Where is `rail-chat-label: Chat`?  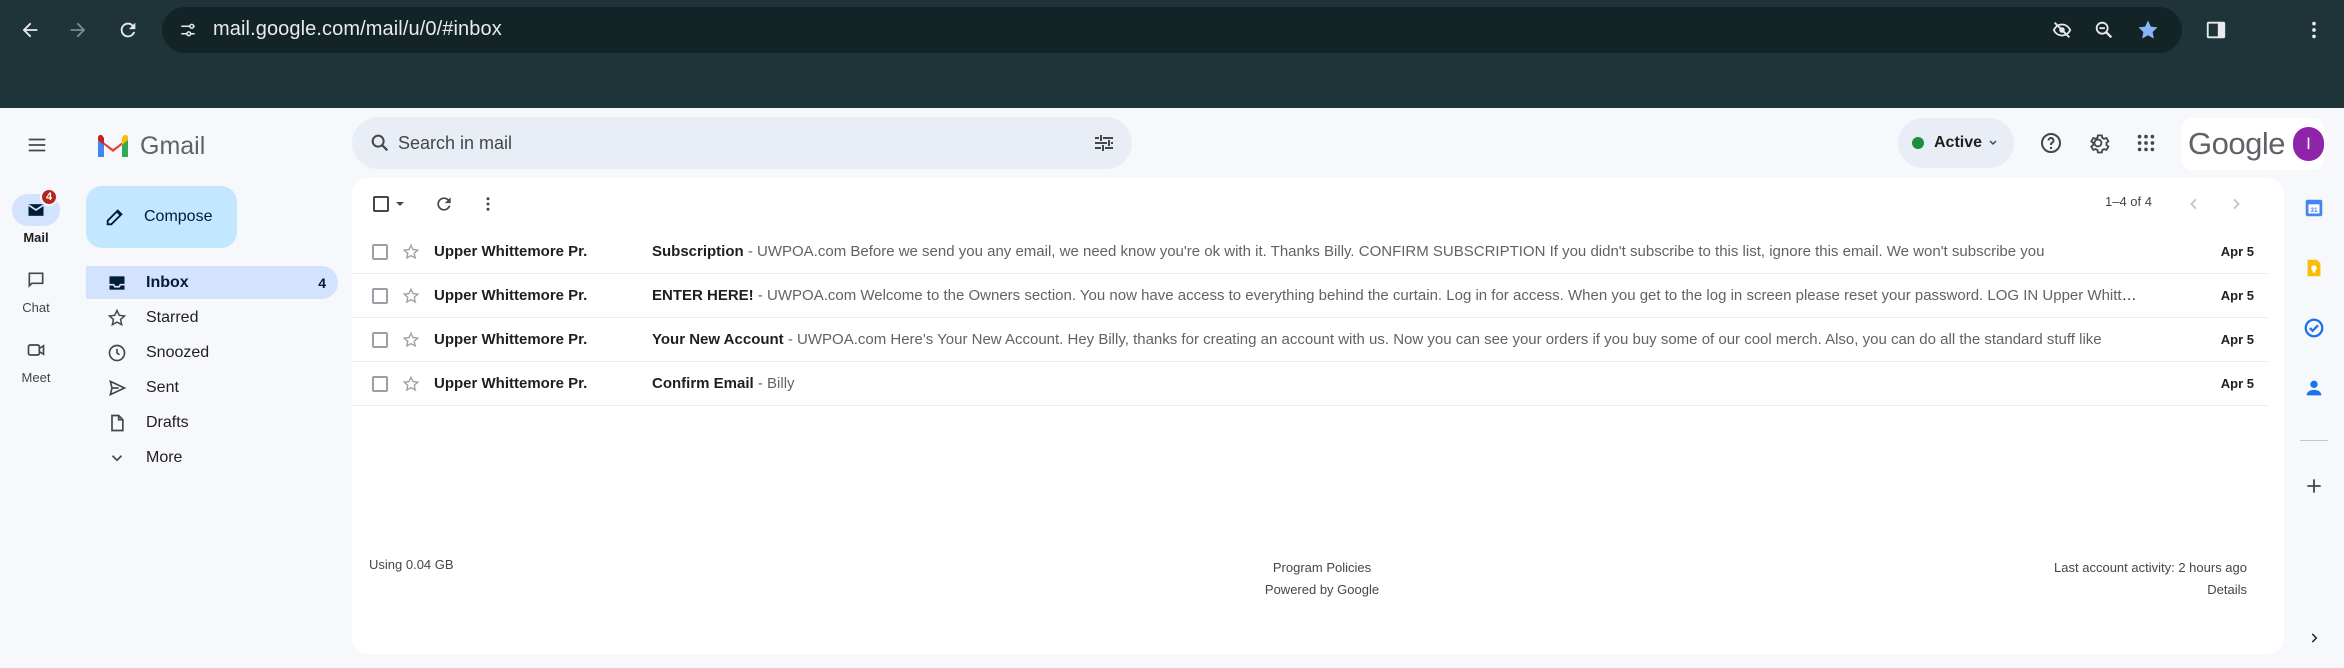 rail-chat-label: Chat is located at coordinates (36, 307).